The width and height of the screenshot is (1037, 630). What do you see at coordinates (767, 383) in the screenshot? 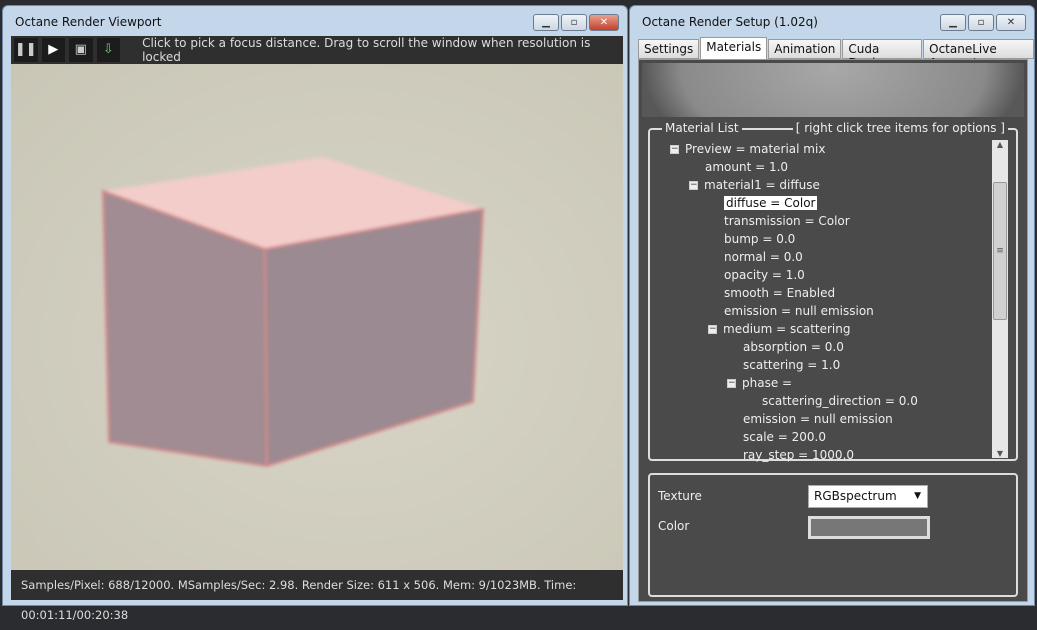
I see `tree-item-label: phase =` at bounding box center [767, 383].